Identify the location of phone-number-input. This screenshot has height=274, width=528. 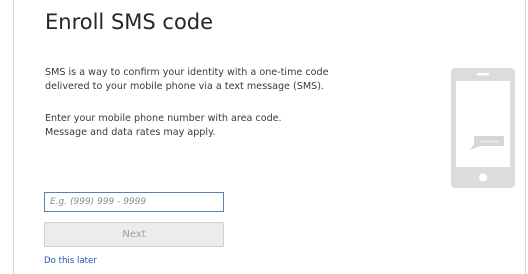
(134, 202).